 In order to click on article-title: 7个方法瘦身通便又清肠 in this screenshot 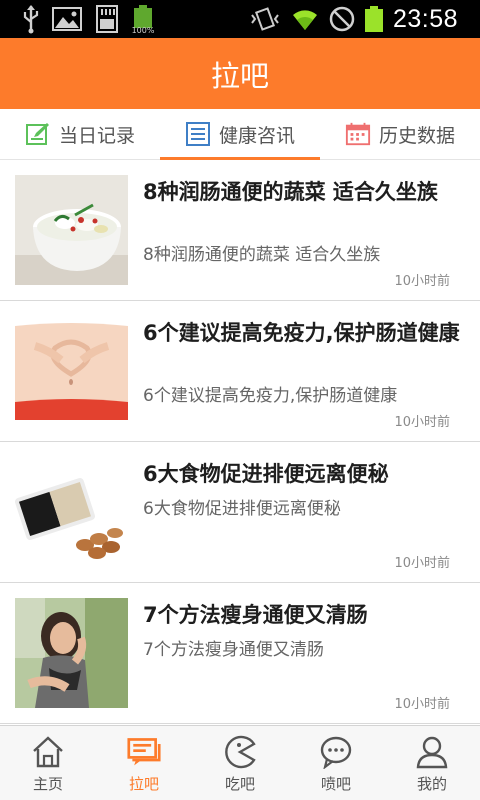, I will do `click(255, 615)`.